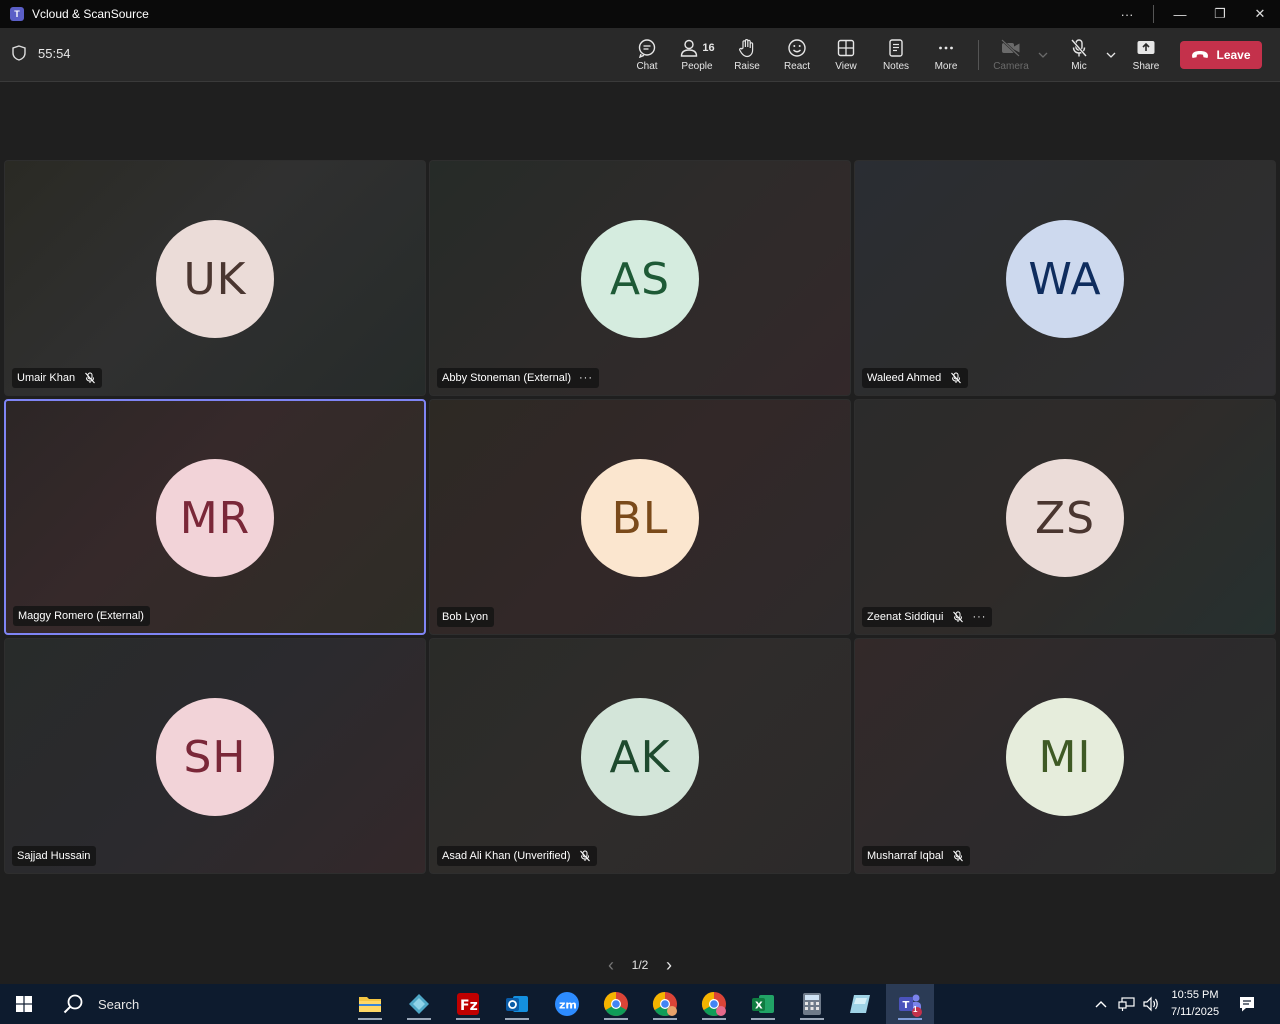  I want to click on camera-button: Camera, so click(1011, 56).